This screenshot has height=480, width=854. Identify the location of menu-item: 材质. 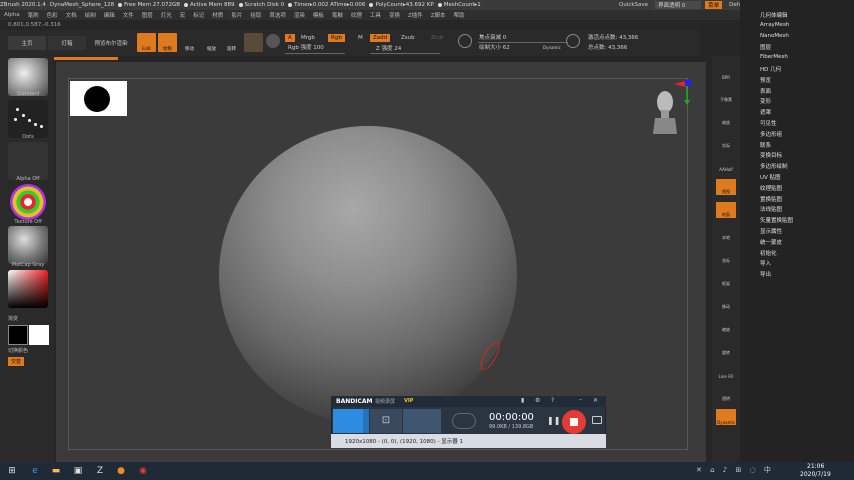
(217, 15).